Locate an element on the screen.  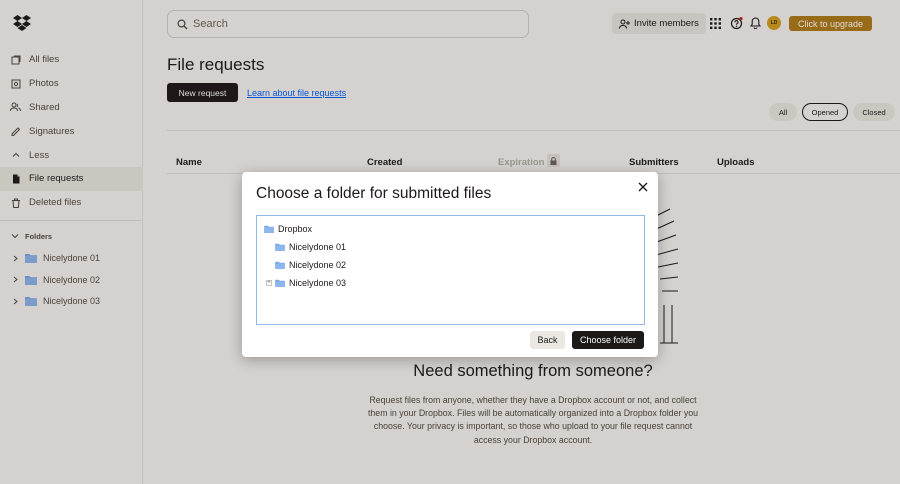
tree-item-label: Nicelydone 02 is located at coordinates (318, 265).